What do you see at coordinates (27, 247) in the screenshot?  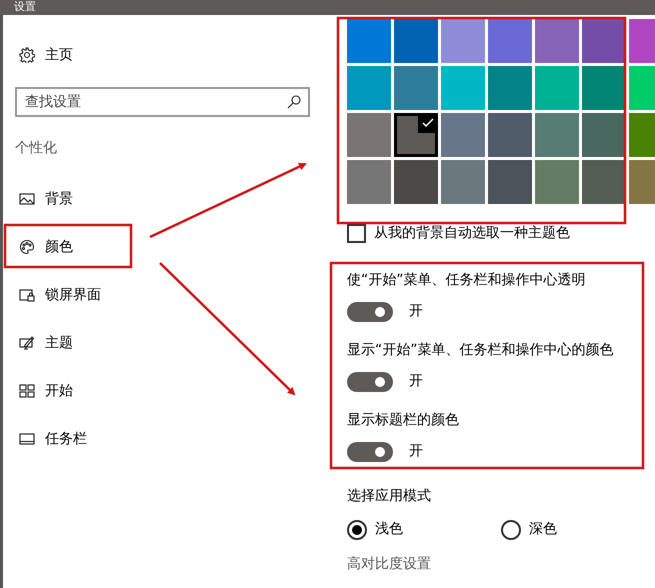 I see `palette-icon` at bounding box center [27, 247].